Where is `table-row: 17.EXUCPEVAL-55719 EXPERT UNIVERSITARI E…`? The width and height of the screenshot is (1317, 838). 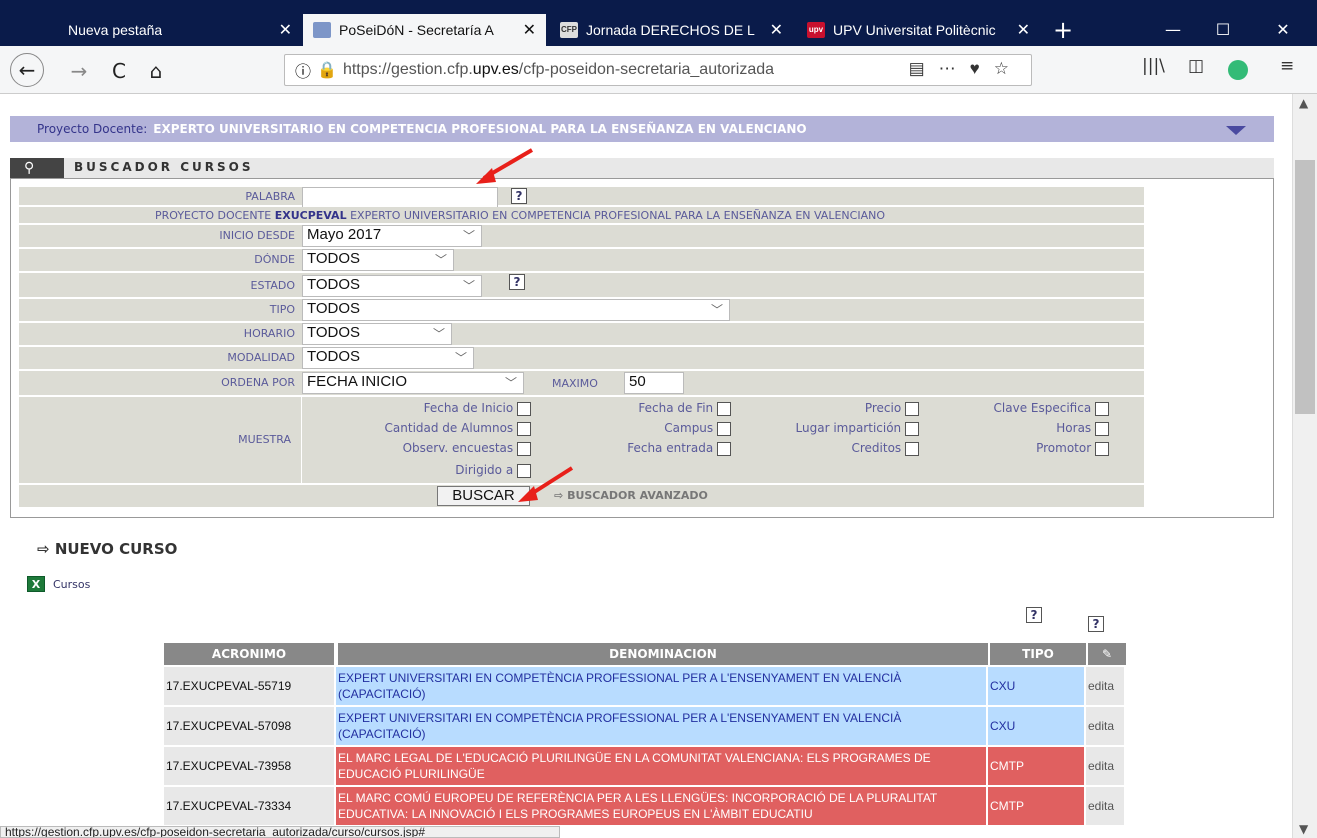
table-row: 17.EXUCPEVAL-55719 EXPERT UNIVERSITARI E… is located at coordinates (645, 686).